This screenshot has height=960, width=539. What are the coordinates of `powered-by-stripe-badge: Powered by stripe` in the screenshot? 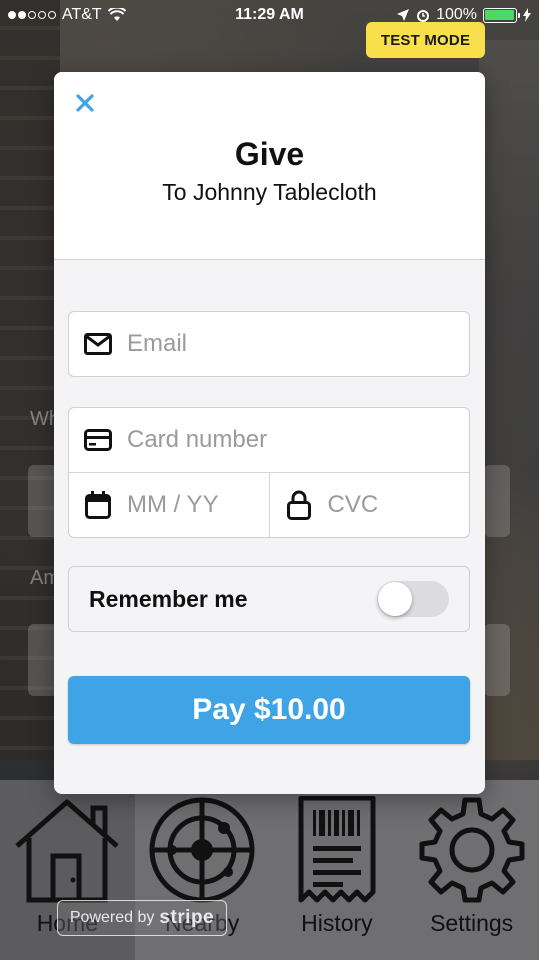 It's located at (142, 918).